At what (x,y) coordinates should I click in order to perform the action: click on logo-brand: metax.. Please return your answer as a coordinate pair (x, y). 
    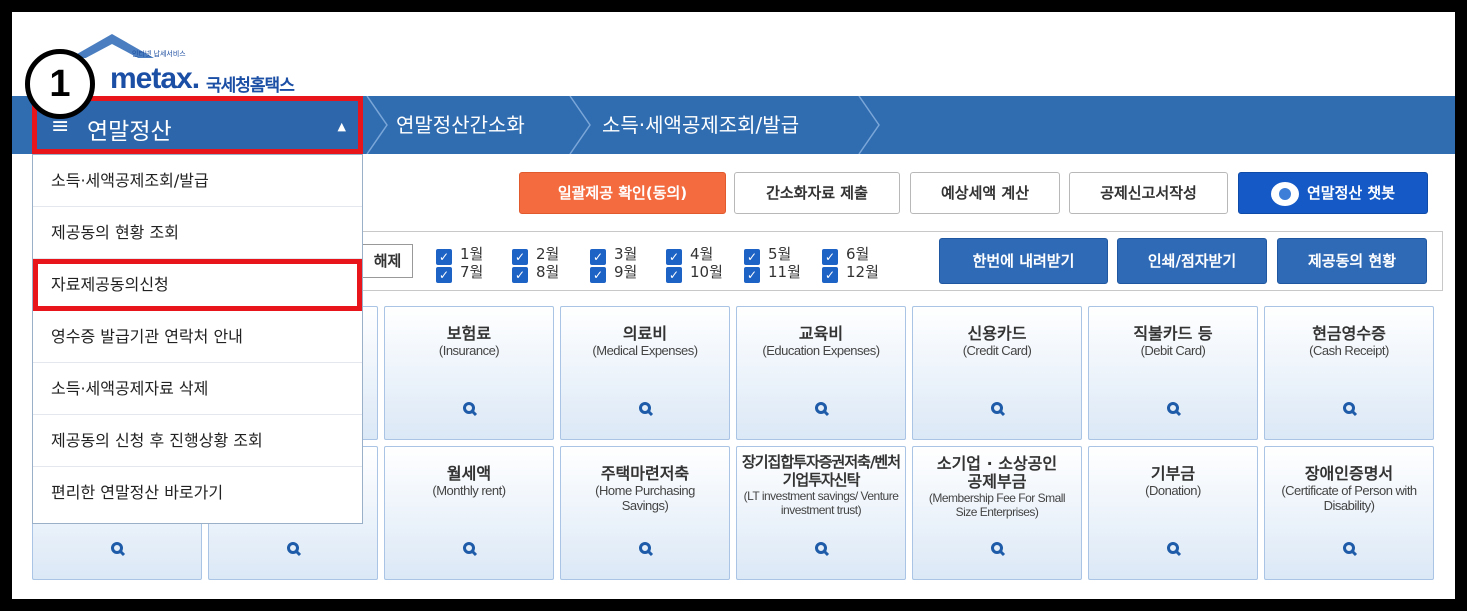
    Looking at the image, I should click on (155, 78).